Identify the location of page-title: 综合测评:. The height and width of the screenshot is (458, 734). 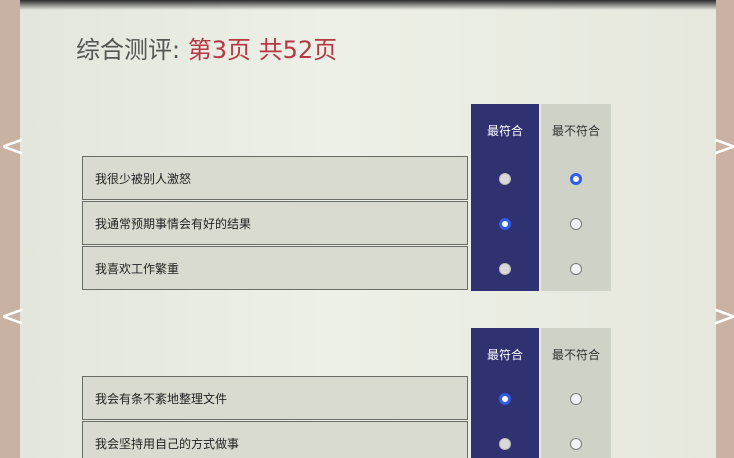
(128, 50).